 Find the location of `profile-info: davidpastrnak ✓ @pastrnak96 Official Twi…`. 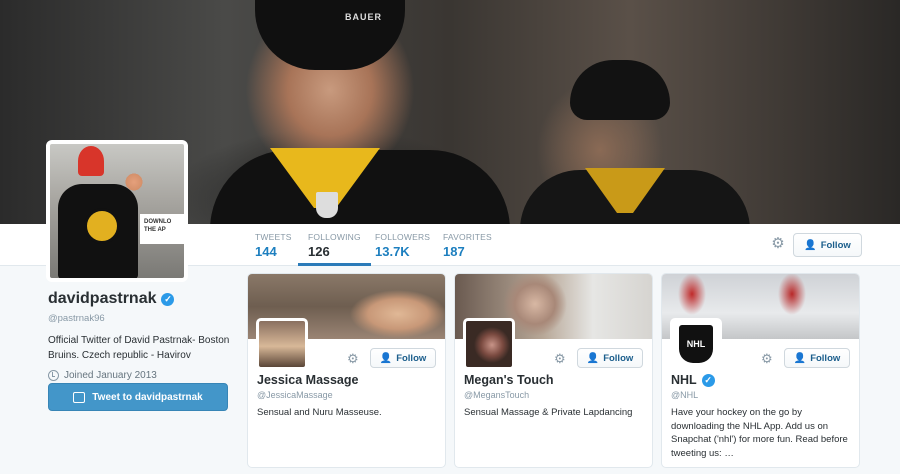

profile-info: davidpastrnak ✓ @pastrnak96 Official Twi… is located at coordinates (143, 335).